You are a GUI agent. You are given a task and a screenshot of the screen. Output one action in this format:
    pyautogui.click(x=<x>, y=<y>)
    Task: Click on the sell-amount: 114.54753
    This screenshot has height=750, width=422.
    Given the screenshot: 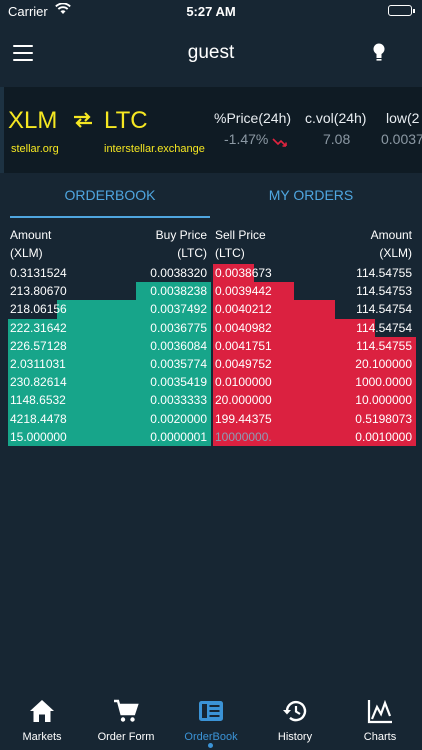 What is the action you would take?
    pyautogui.click(x=384, y=291)
    